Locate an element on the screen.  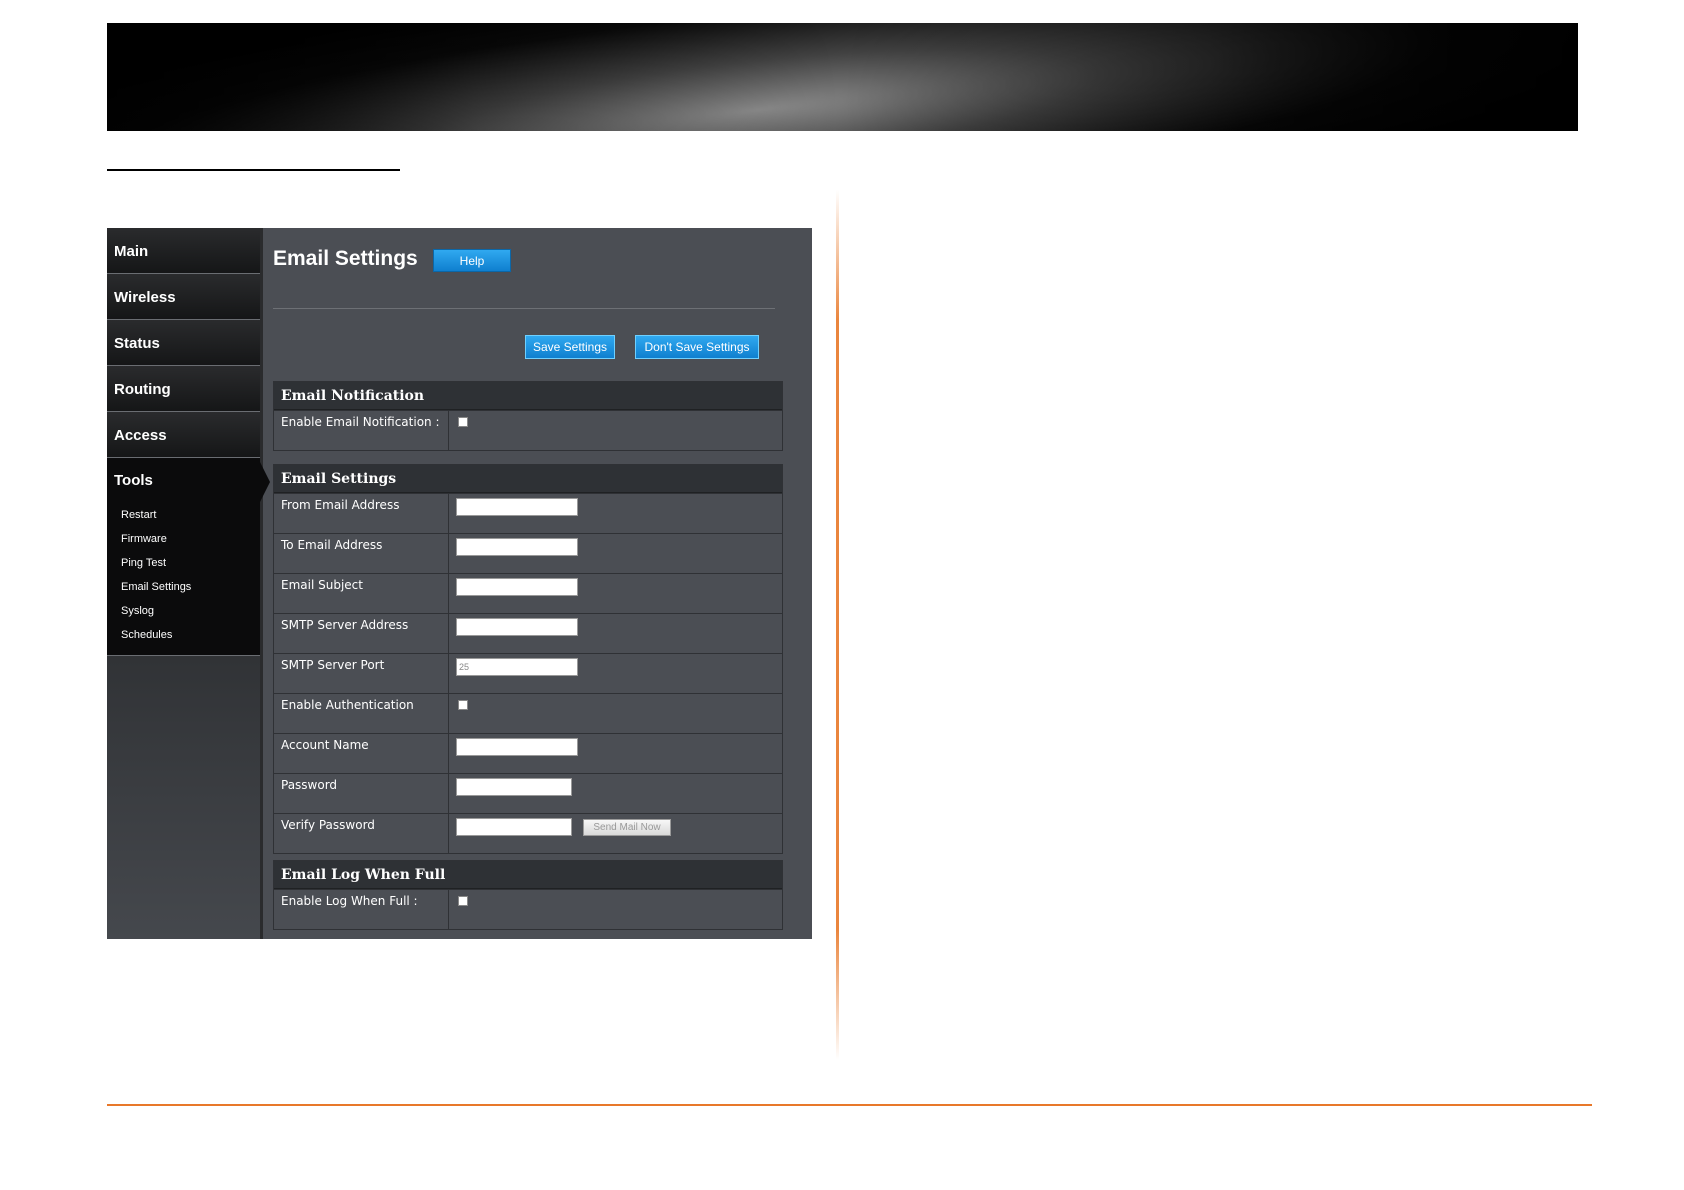
subnav-email-settings: Email Settings is located at coordinates (156, 593).